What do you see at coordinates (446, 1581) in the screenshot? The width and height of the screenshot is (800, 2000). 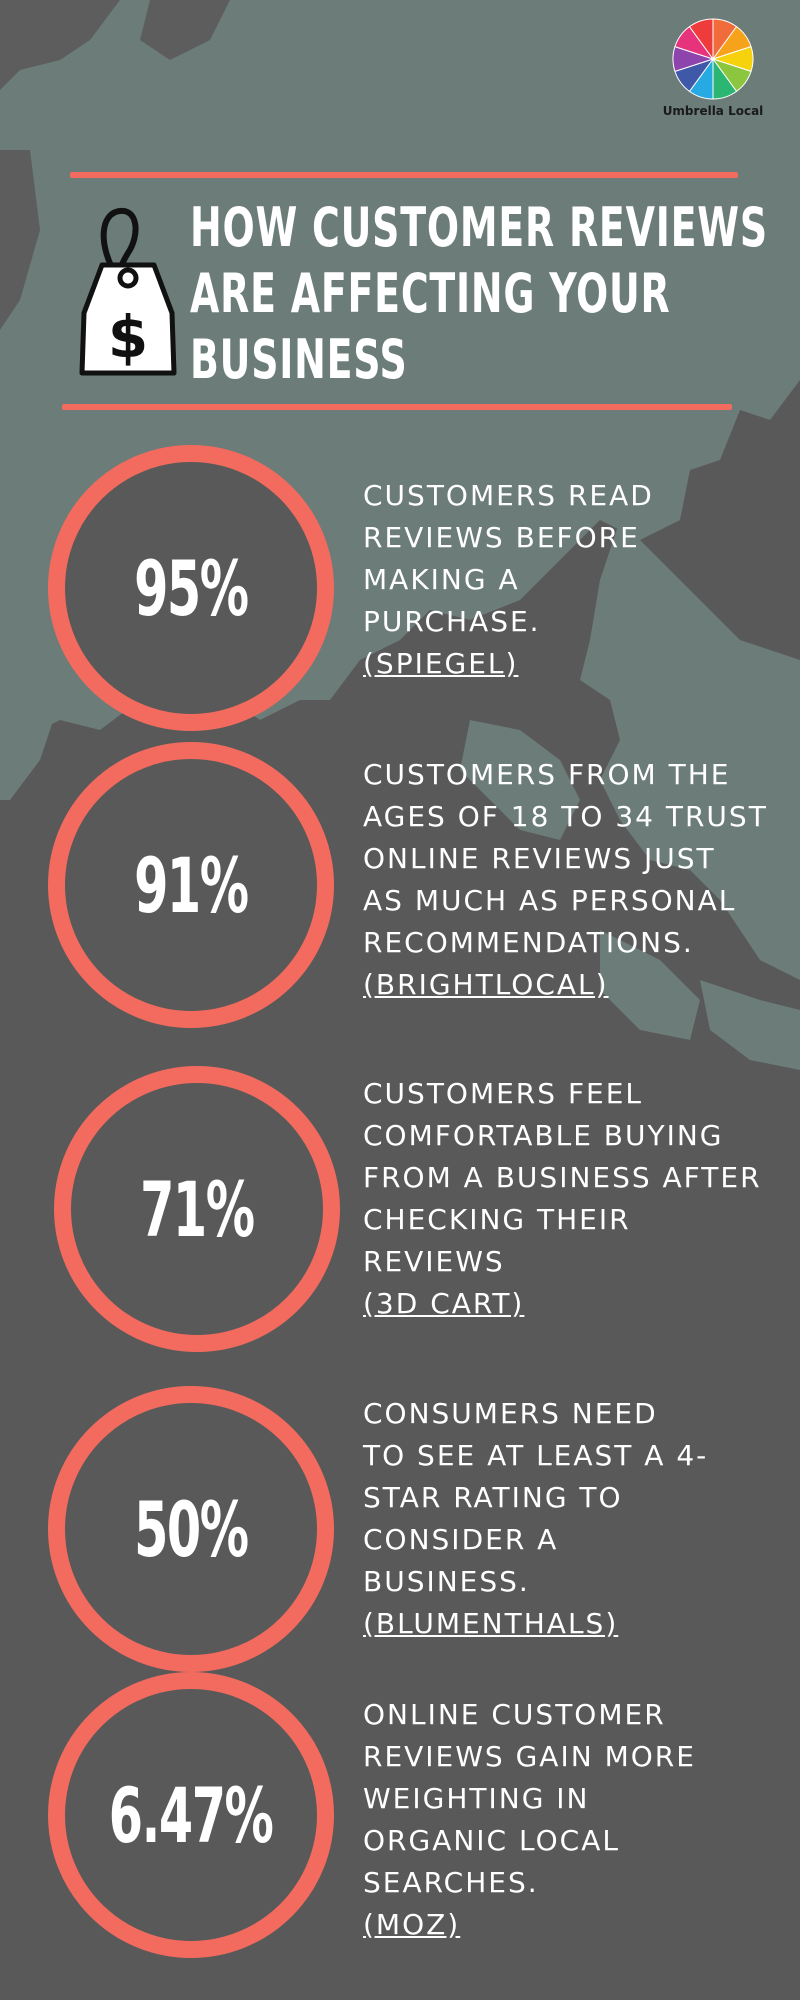 I see `stat-line: BUSINESS.` at bounding box center [446, 1581].